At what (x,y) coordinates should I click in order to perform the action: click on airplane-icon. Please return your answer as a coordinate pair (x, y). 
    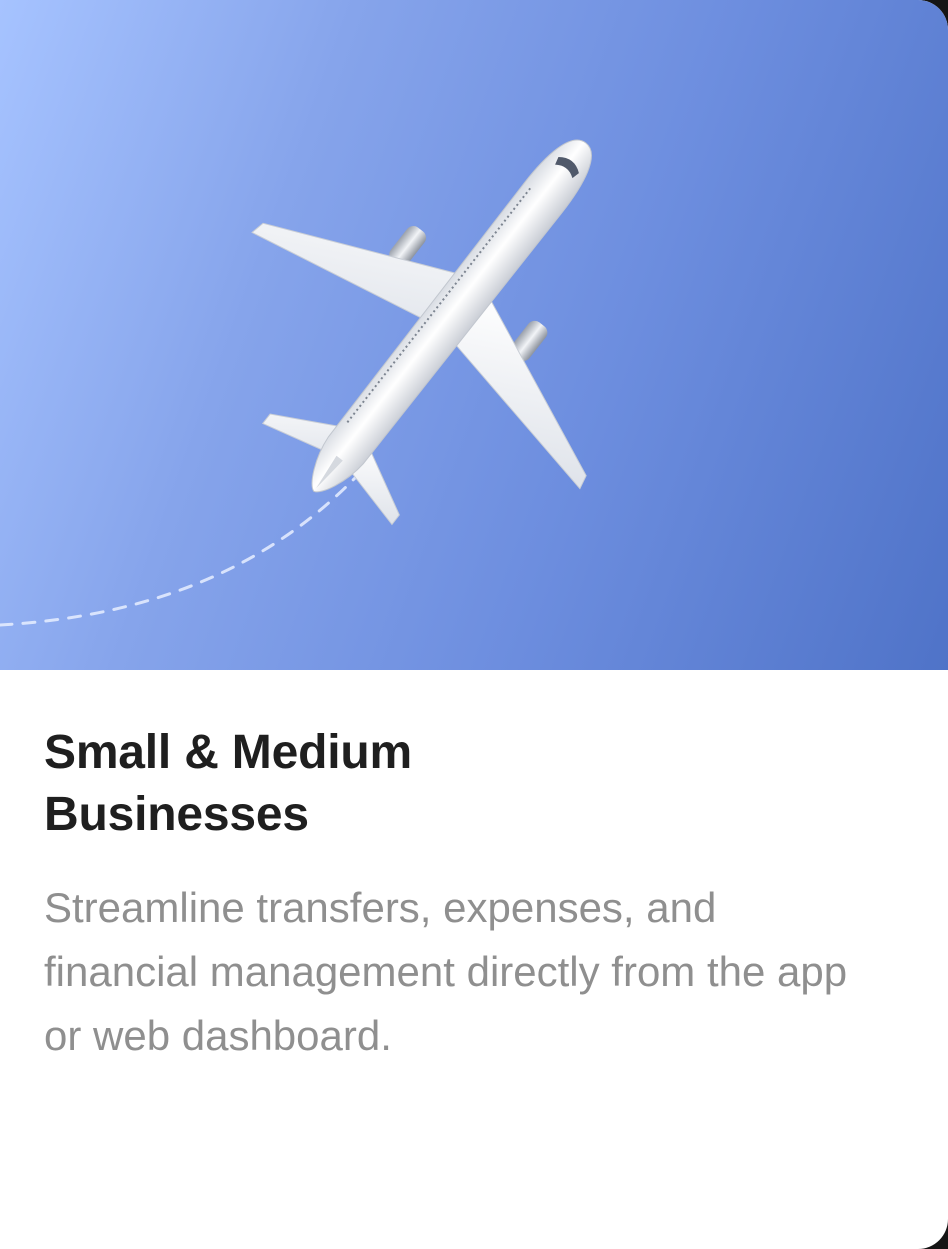
    Looking at the image, I should click on (421, 332).